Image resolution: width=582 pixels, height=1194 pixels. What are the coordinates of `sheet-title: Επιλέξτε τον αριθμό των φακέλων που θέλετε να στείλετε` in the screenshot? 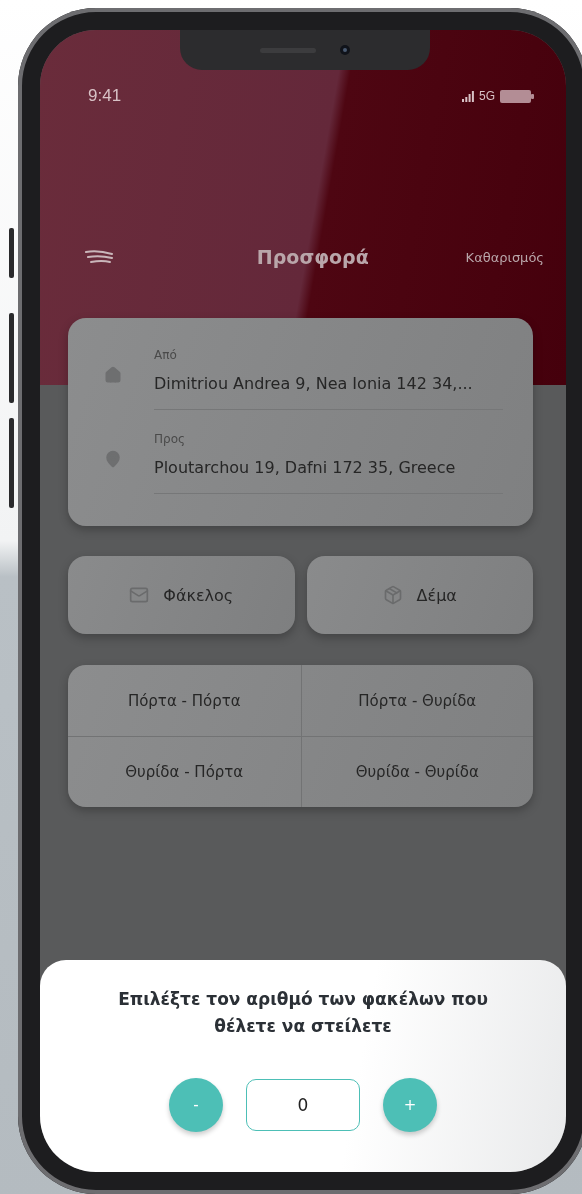 It's located at (303, 1013).